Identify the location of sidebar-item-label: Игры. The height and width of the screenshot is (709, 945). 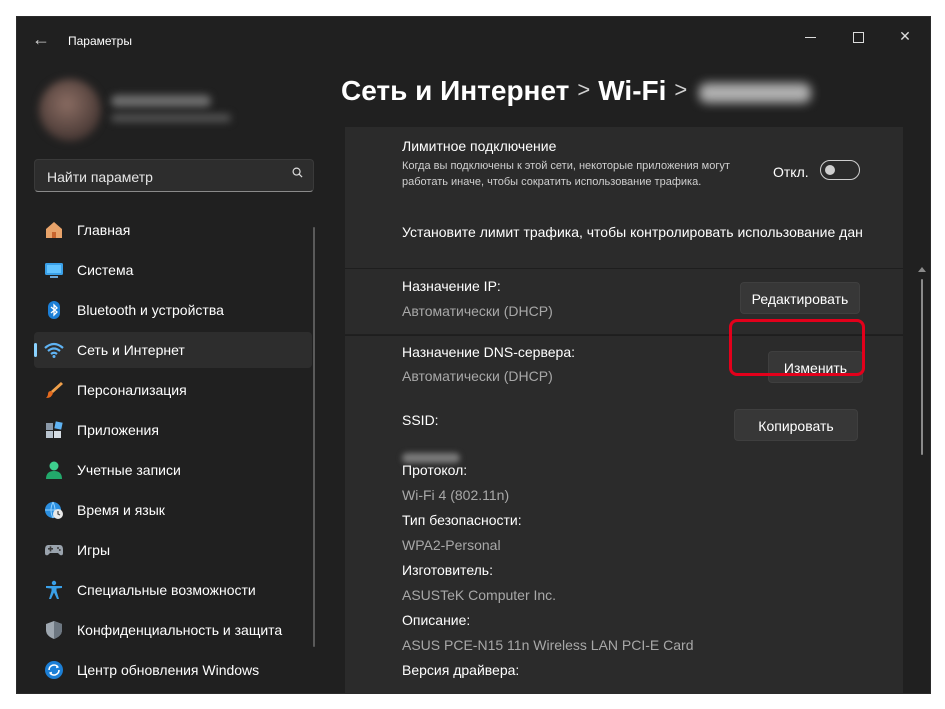
(94, 550).